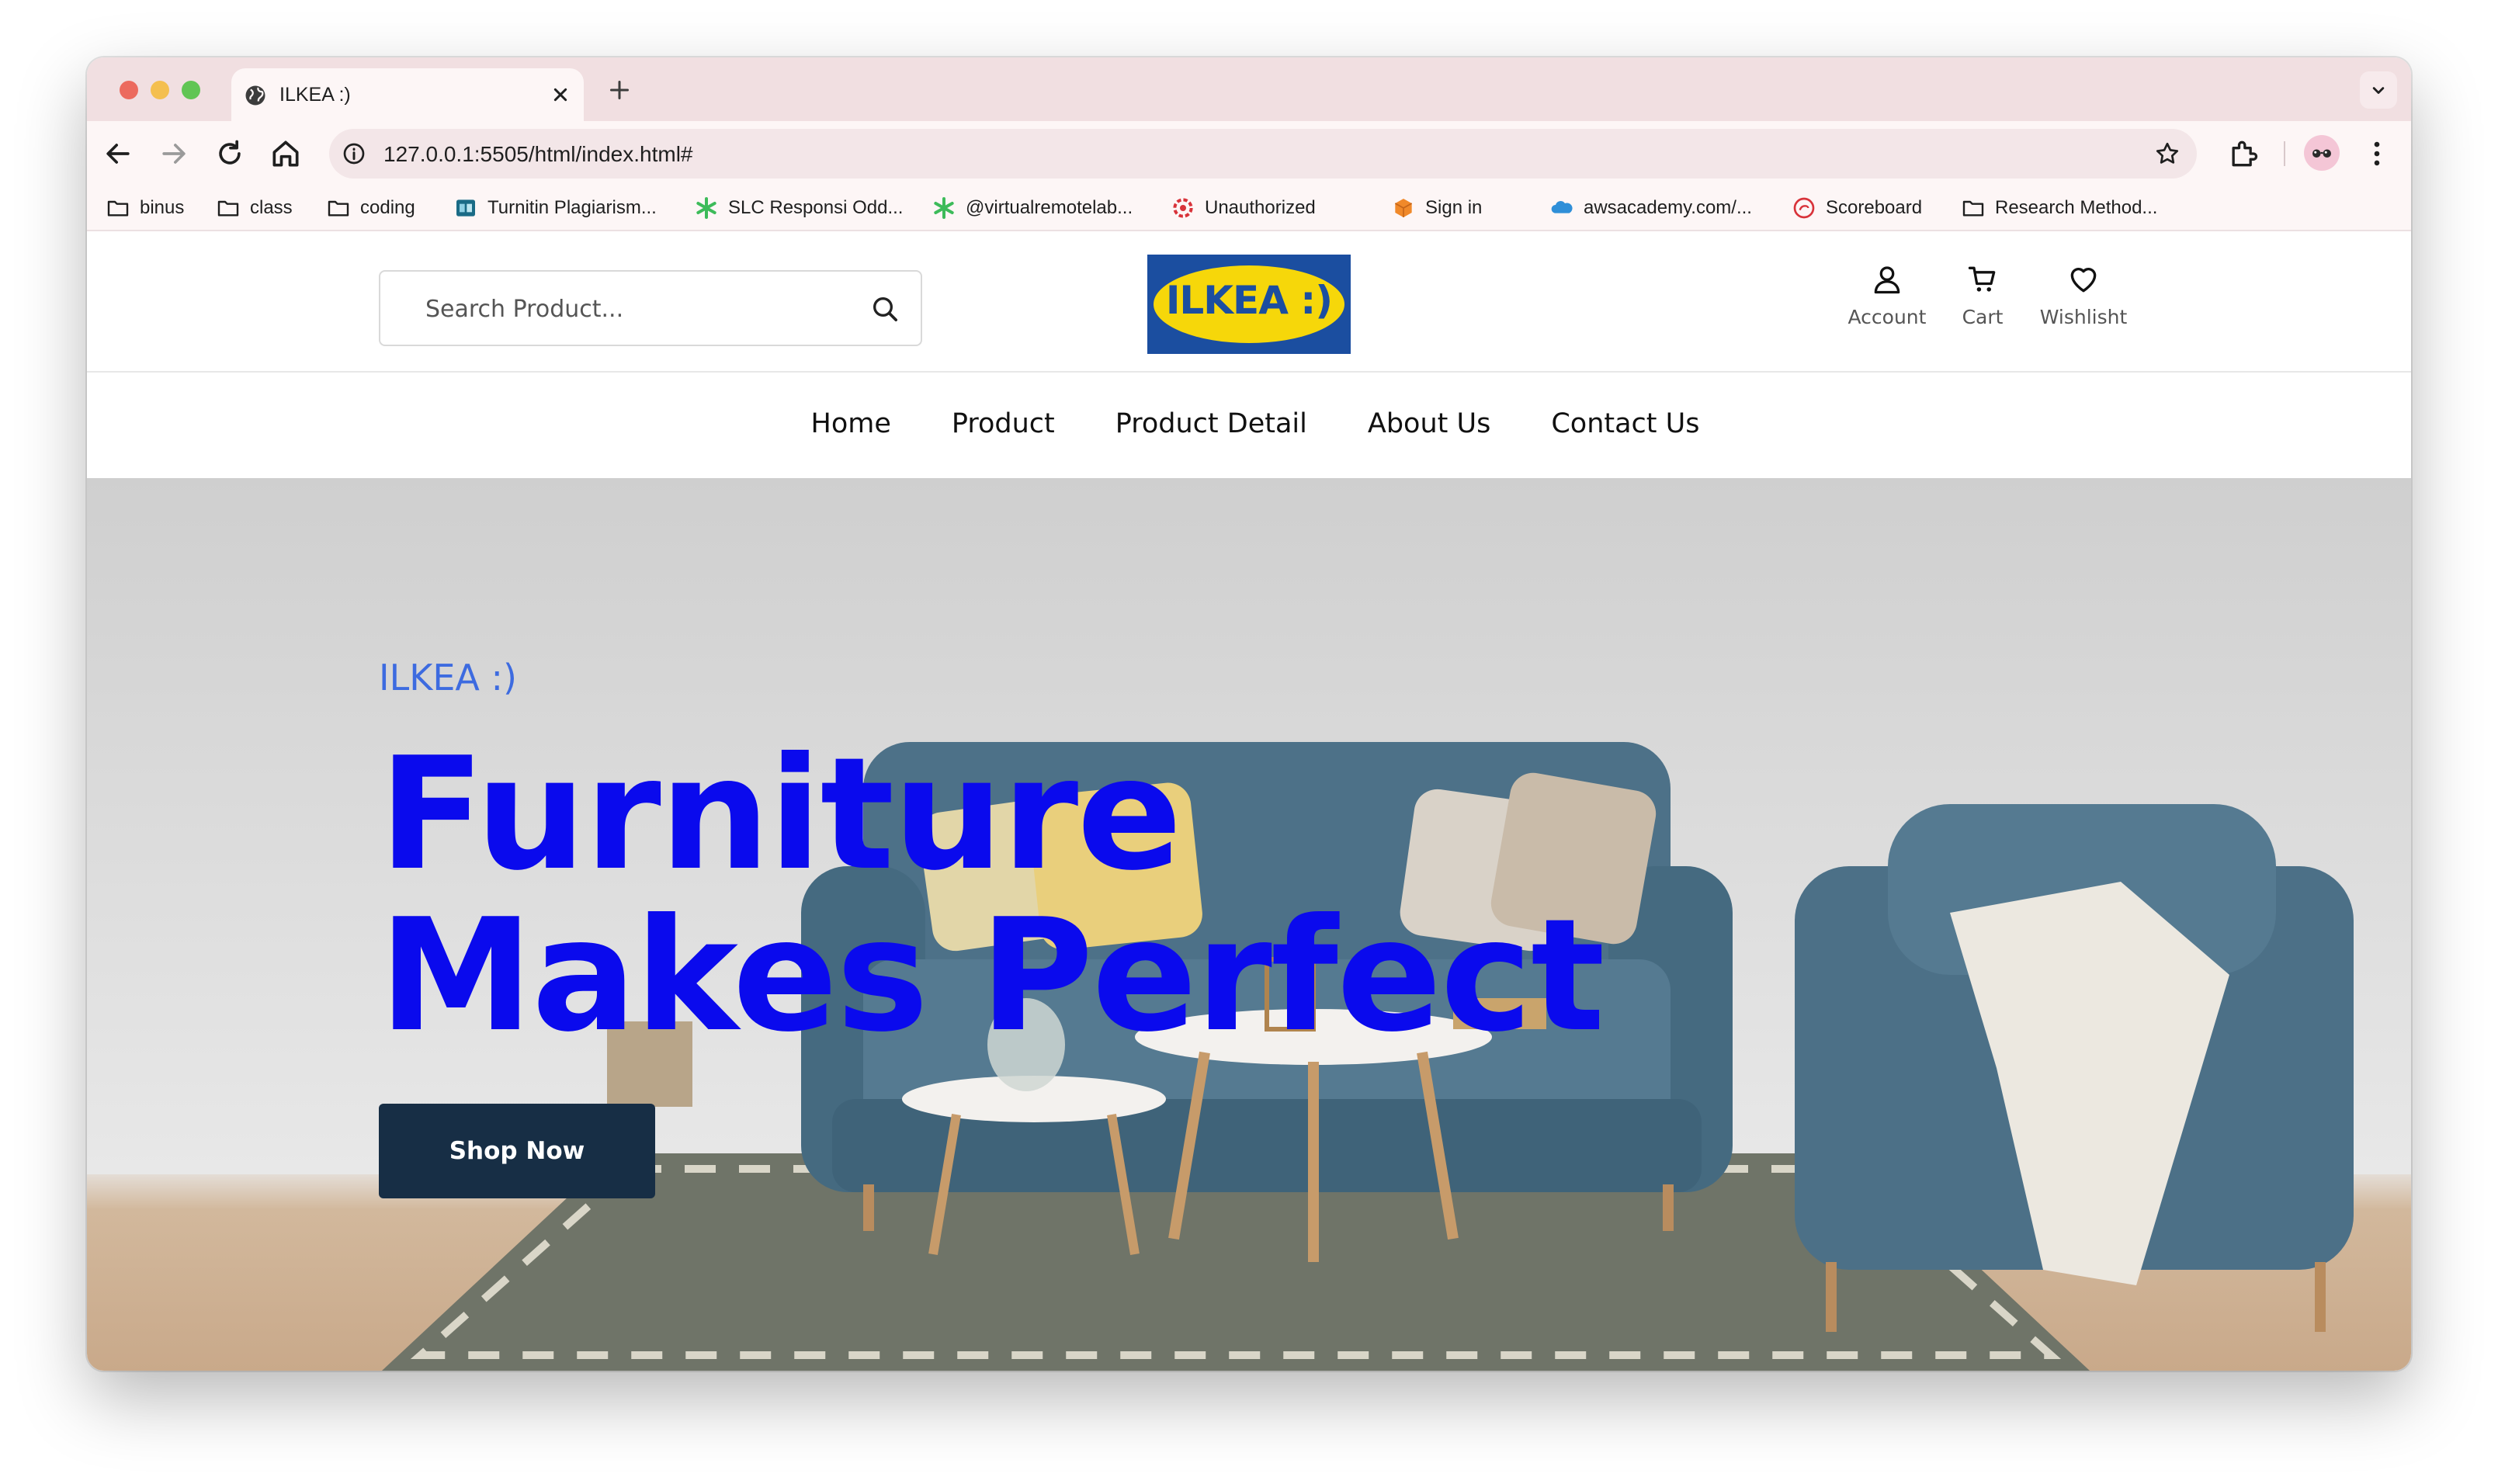  What do you see at coordinates (1437, 208) in the screenshot?
I see `bookmark-sign-in: Sign in` at bounding box center [1437, 208].